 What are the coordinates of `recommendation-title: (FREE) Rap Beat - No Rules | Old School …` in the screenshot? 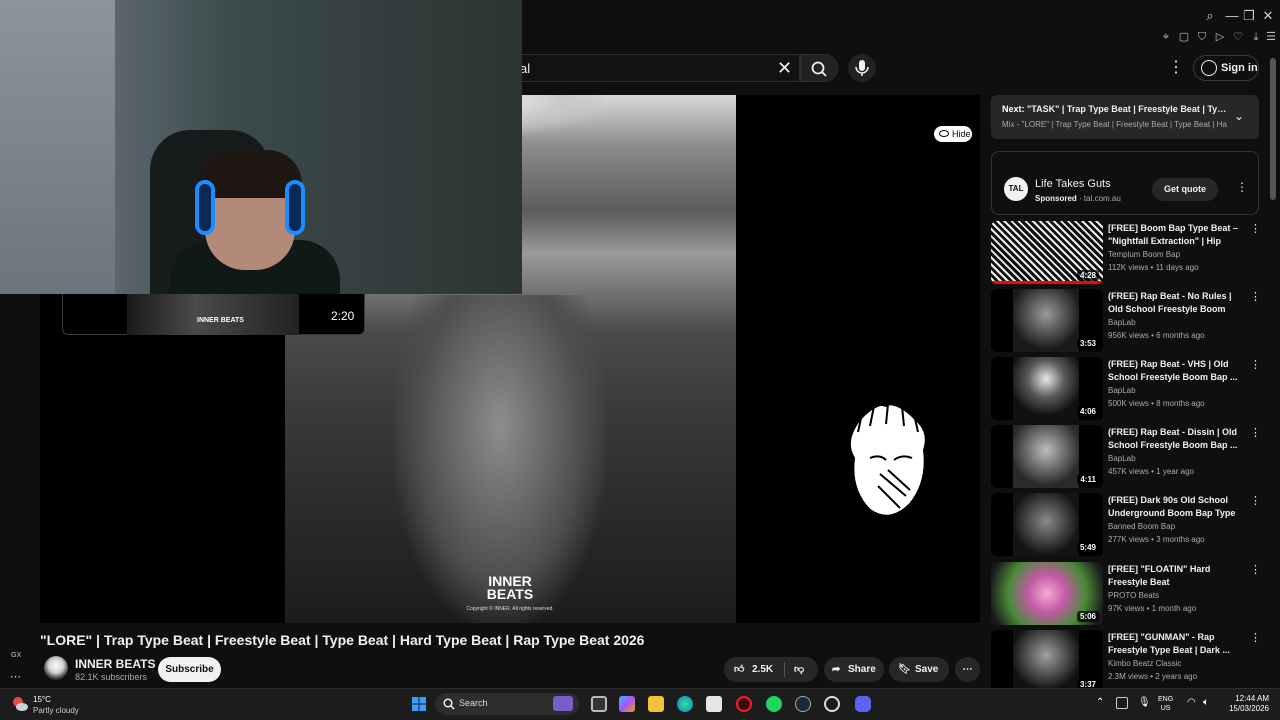 It's located at (1176, 303).